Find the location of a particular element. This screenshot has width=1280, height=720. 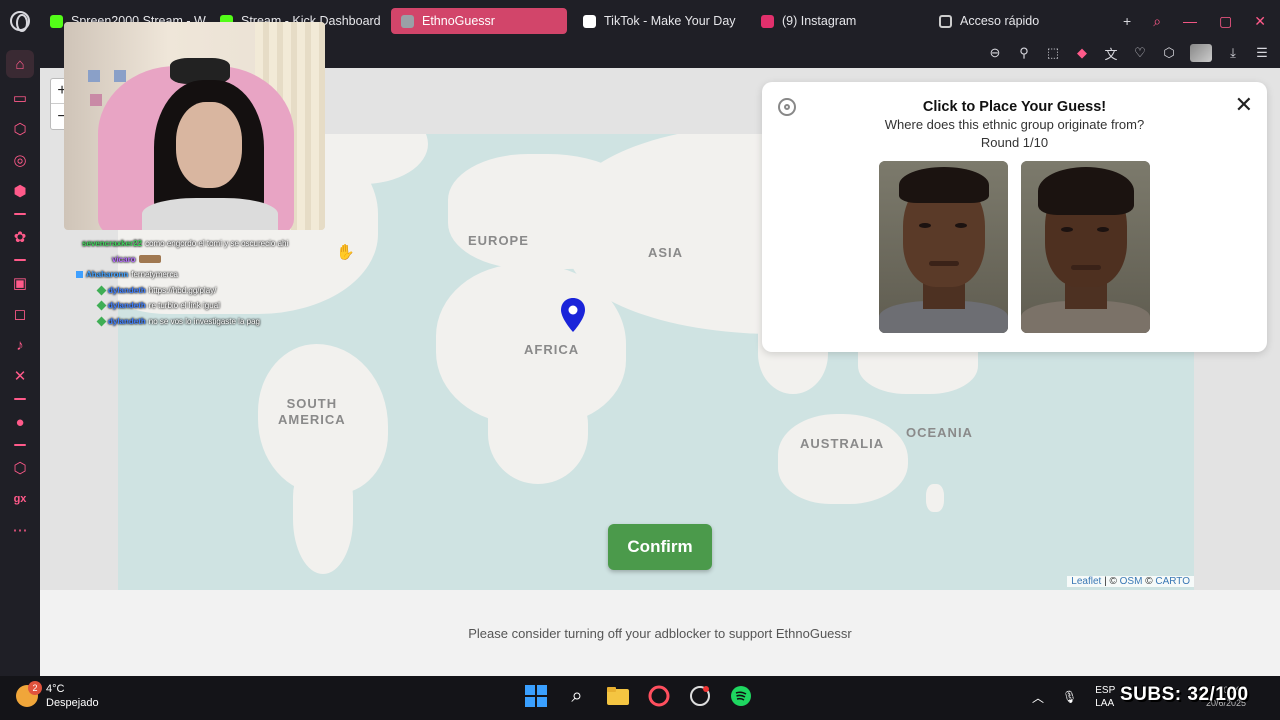

map-label-america: AMERICA is located at coordinates (312, 419).